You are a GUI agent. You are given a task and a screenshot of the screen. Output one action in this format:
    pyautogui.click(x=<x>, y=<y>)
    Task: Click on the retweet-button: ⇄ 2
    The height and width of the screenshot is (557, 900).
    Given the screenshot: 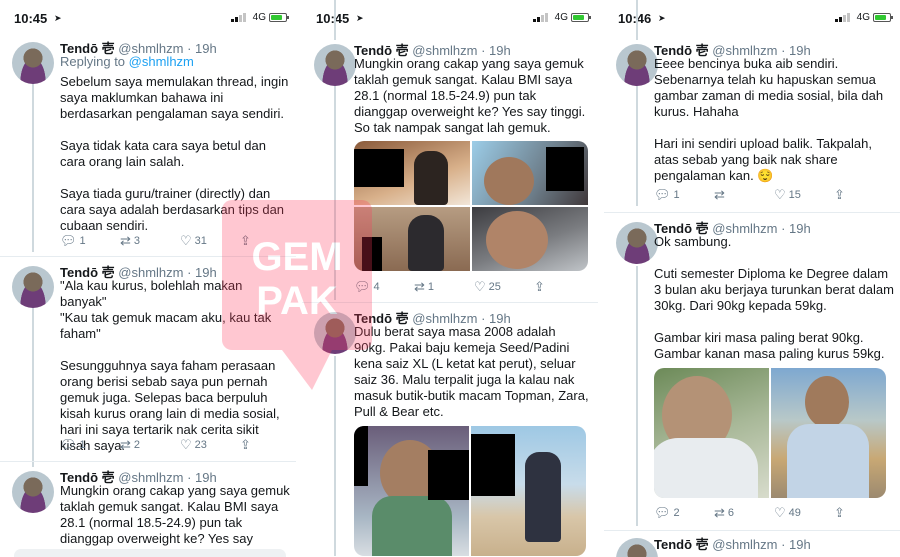 What is the action you would take?
    pyautogui.click(x=130, y=444)
    